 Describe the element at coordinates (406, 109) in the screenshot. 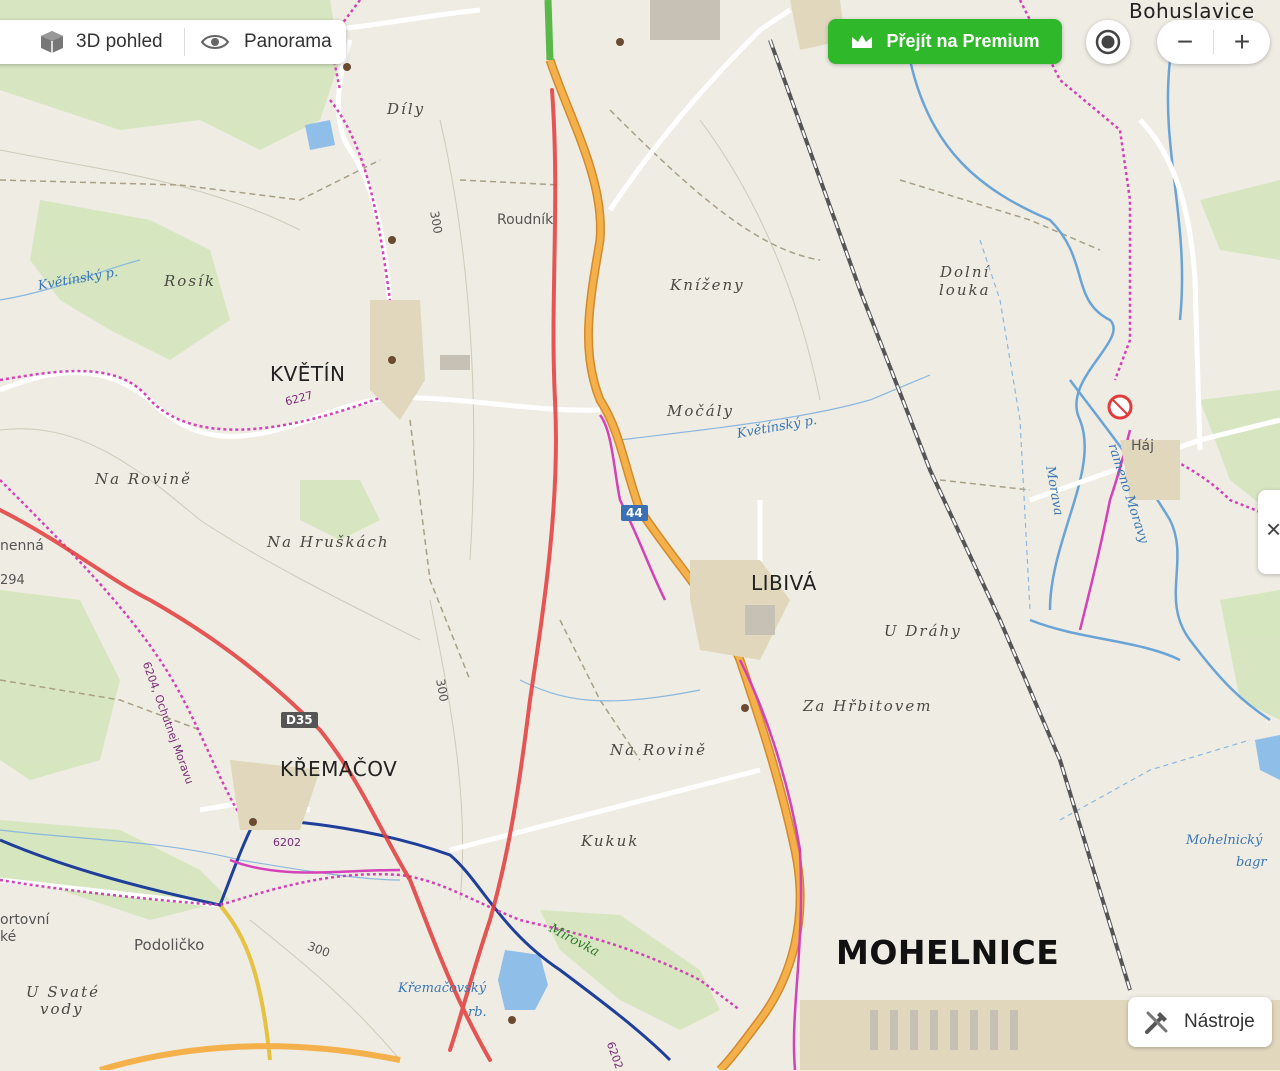

I see `locality-label-dily: Díly` at that location.